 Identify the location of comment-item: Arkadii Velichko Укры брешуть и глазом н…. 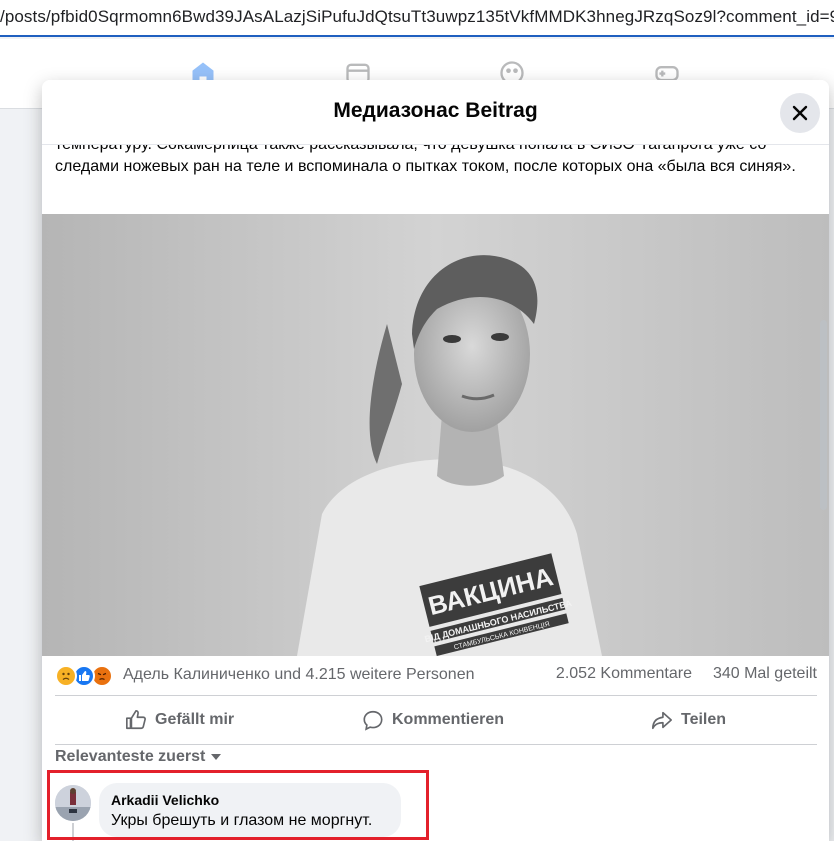
(235, 812).